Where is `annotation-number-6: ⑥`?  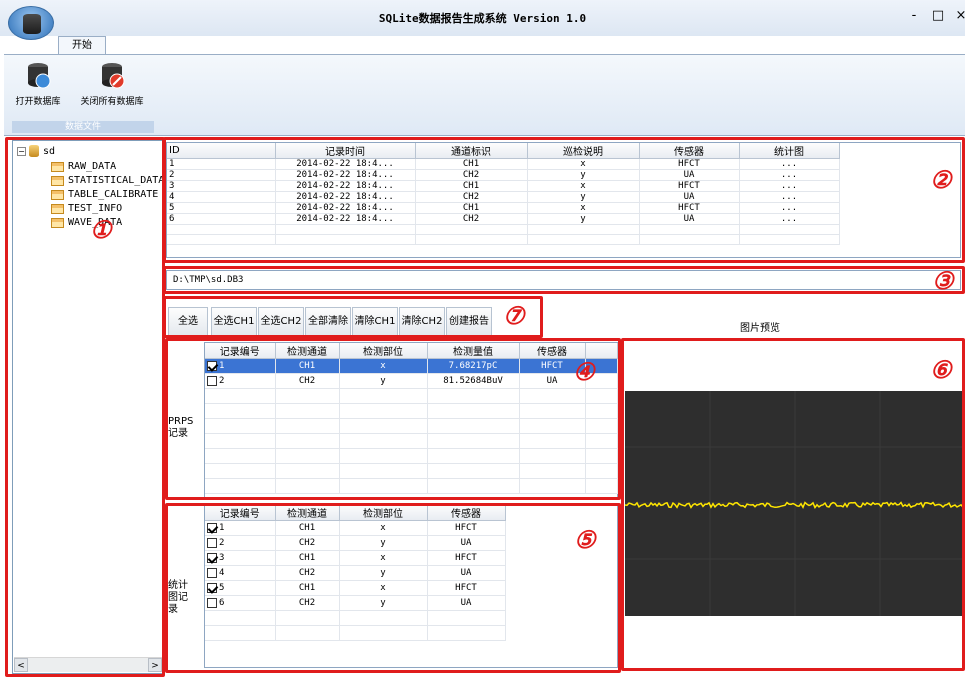 annotation-number-6: ⑥ is located at coordinates (941, 369).